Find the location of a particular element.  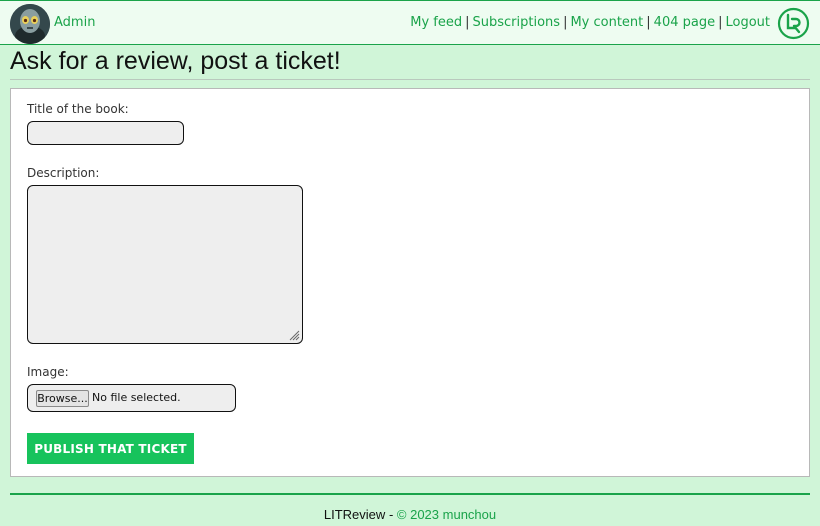

avatar is located at coordinates (30, 24).